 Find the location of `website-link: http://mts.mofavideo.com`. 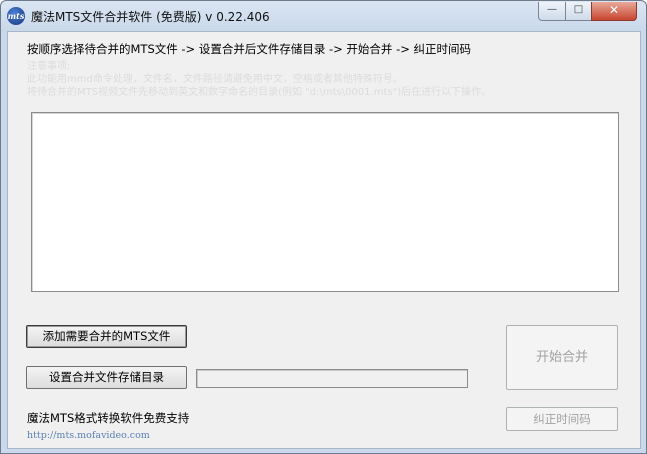

website-link: http://mts.mofavideo.com is located at coordinates (88, 435).